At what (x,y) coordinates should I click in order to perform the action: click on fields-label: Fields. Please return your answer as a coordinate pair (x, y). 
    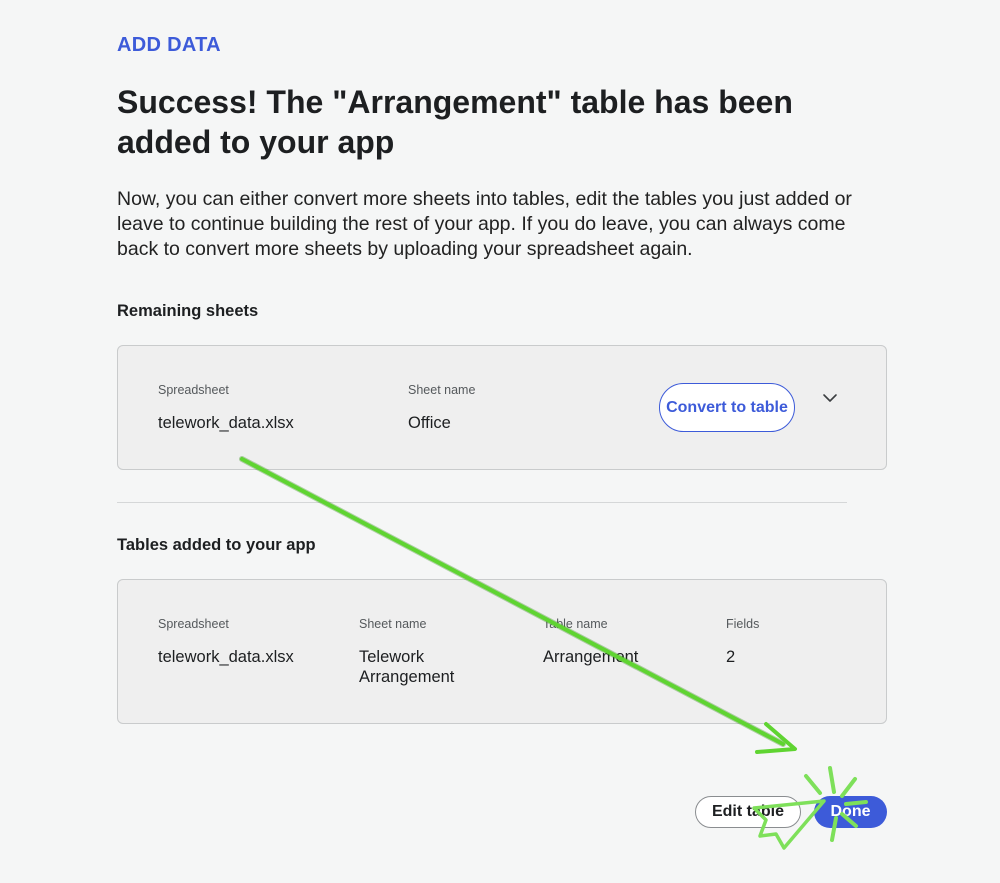
    Looking at the image, I should click on (743, 624).